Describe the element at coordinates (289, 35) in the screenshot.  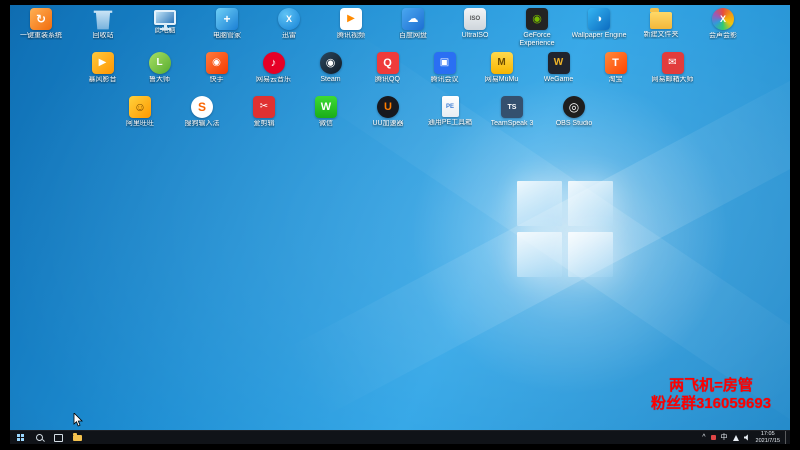
I see `icon-label: 迅雷` at that location.